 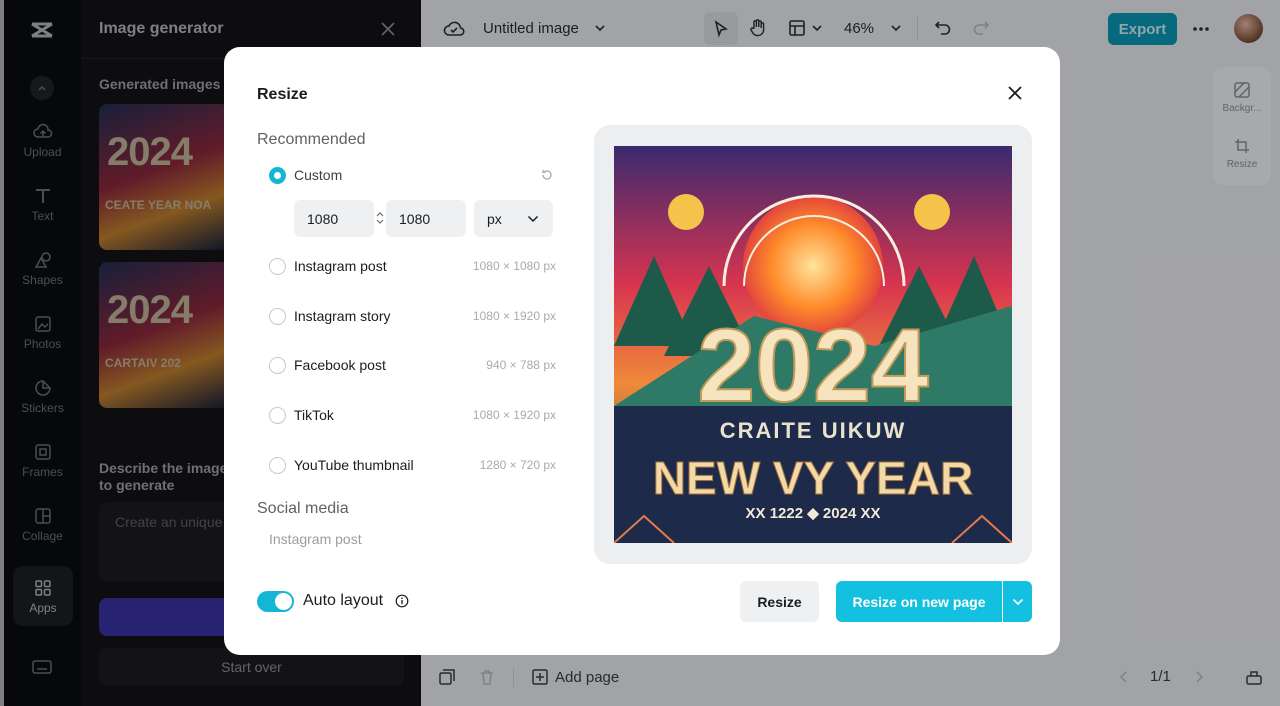 I want to click on width-value: 1080, so click(x=323, y=218).